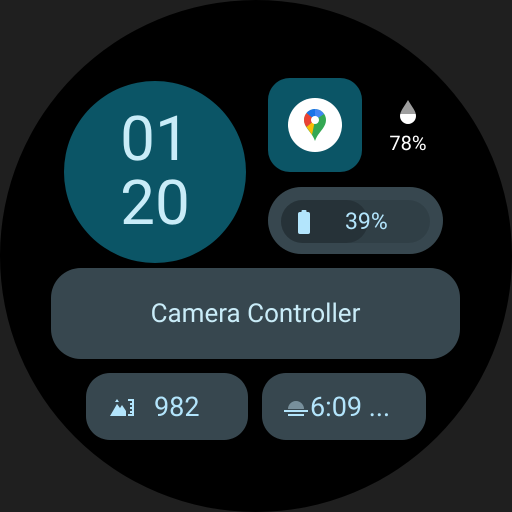  I want to click on battery-complication: 39%, so click(355, 220).